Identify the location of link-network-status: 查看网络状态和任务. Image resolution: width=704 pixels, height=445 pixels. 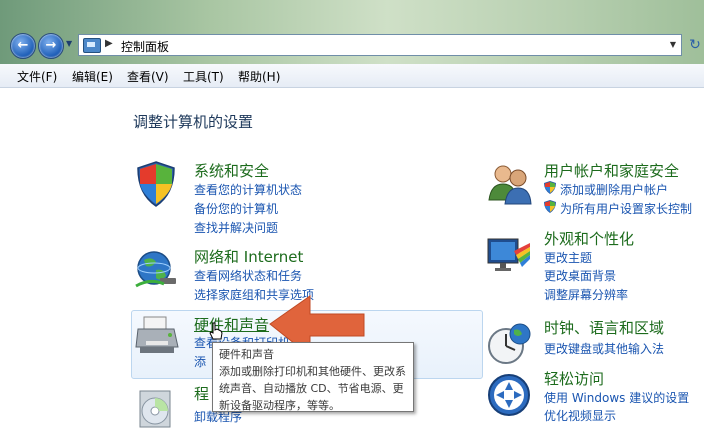
(248, 275).